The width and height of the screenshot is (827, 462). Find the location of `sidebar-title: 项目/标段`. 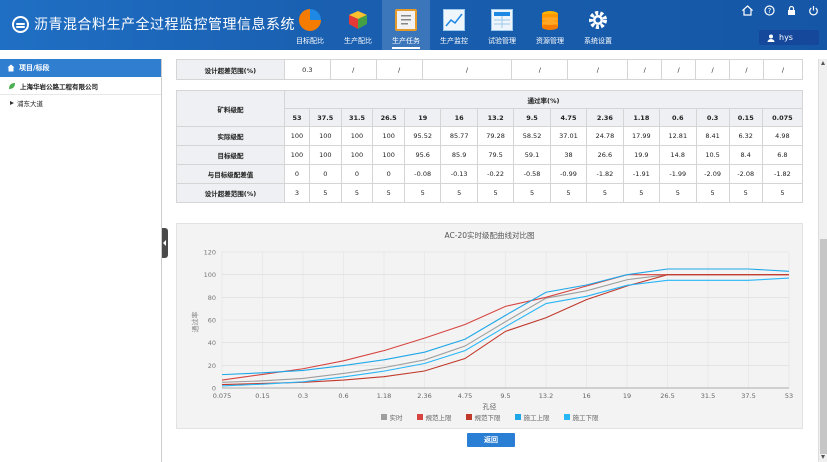

sidebar-title: 项目/标段 is located at coordinates (80, 68).